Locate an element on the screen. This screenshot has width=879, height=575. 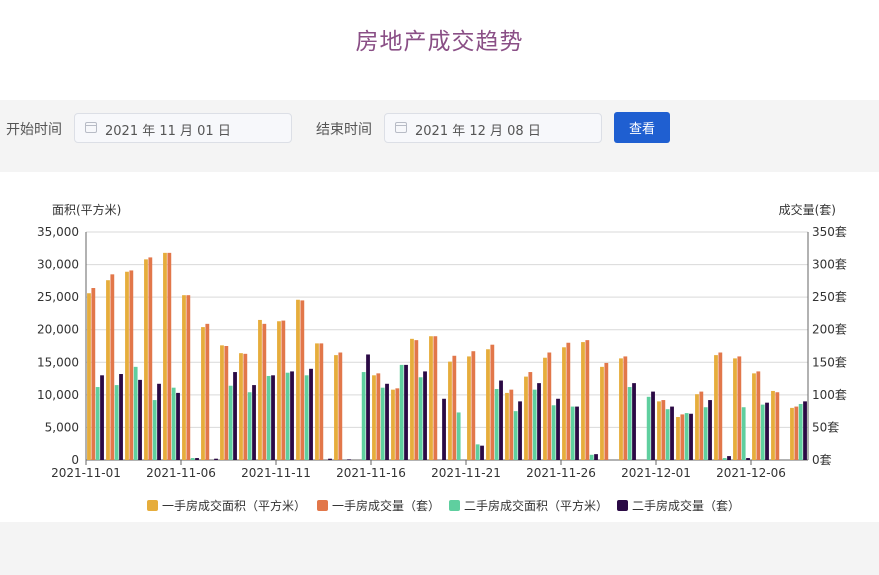
legend-label: 二手房成交量（套） is located at coordinates (686, 505).